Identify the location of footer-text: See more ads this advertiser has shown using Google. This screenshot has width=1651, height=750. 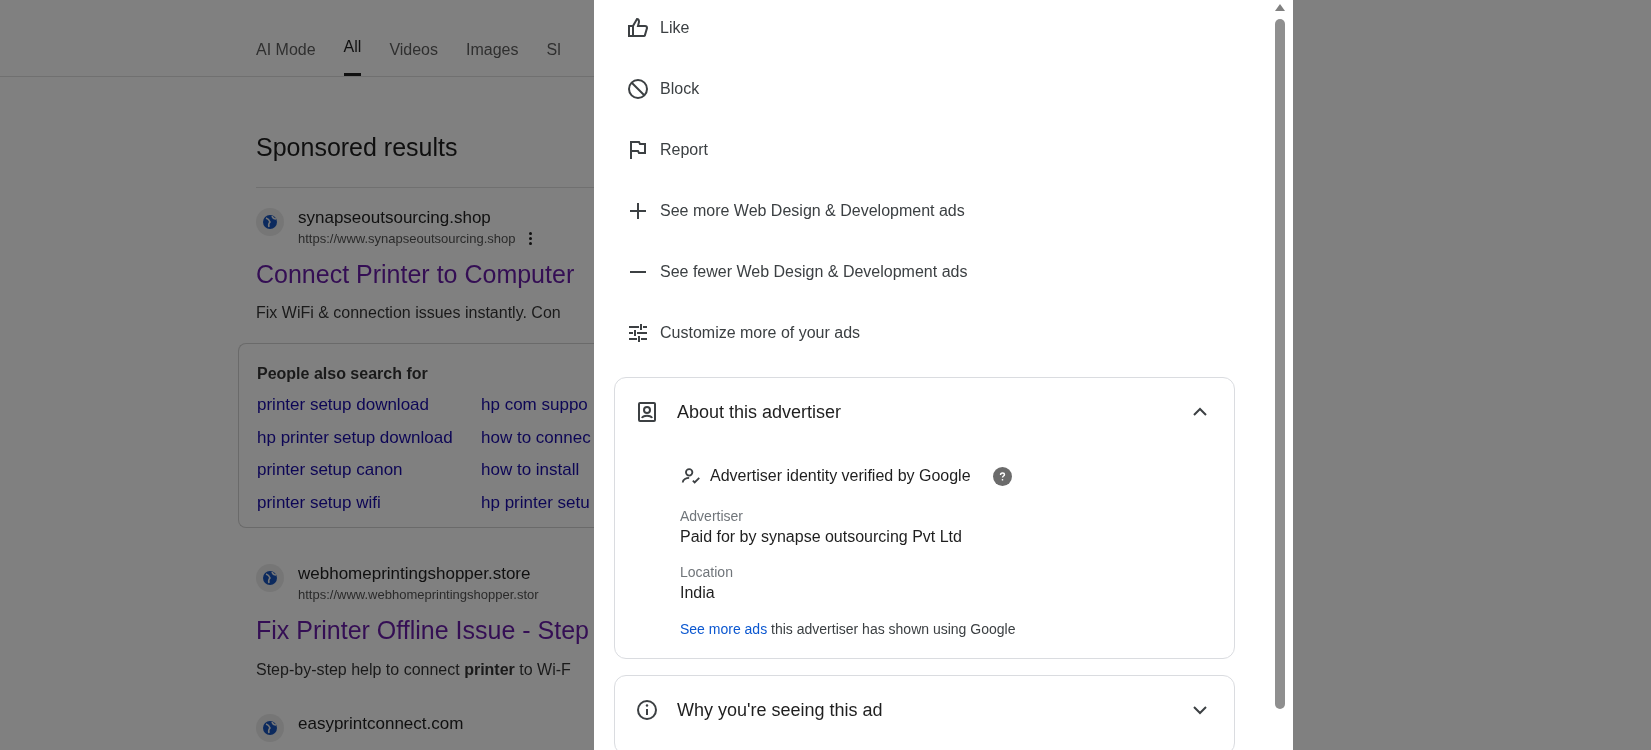
(848, 629).